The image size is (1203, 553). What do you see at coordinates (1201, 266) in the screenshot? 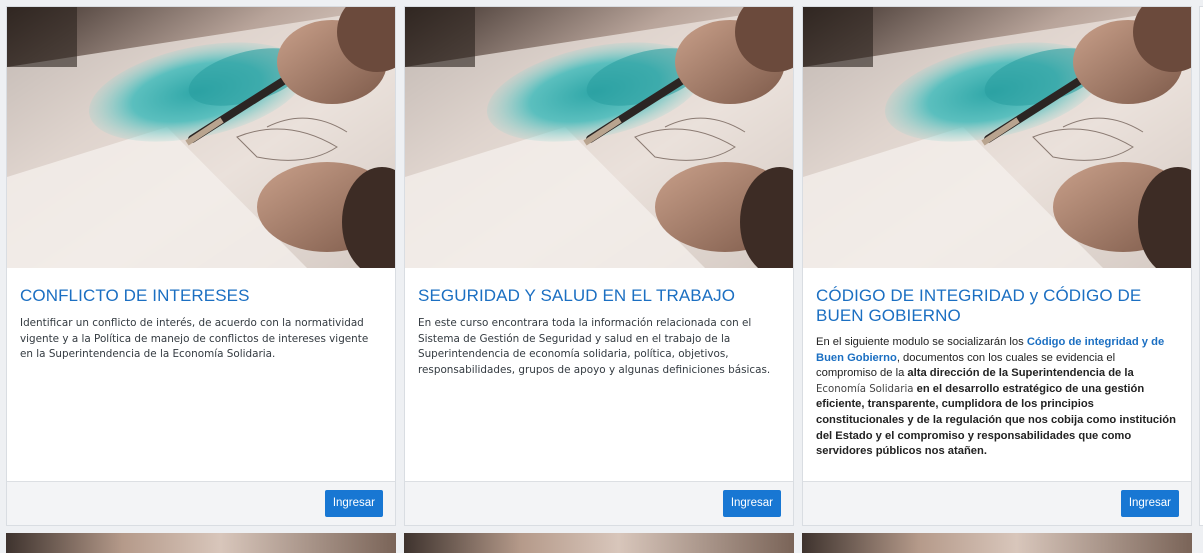
I see `course-card-partial` at bounding box center [1201, 266].